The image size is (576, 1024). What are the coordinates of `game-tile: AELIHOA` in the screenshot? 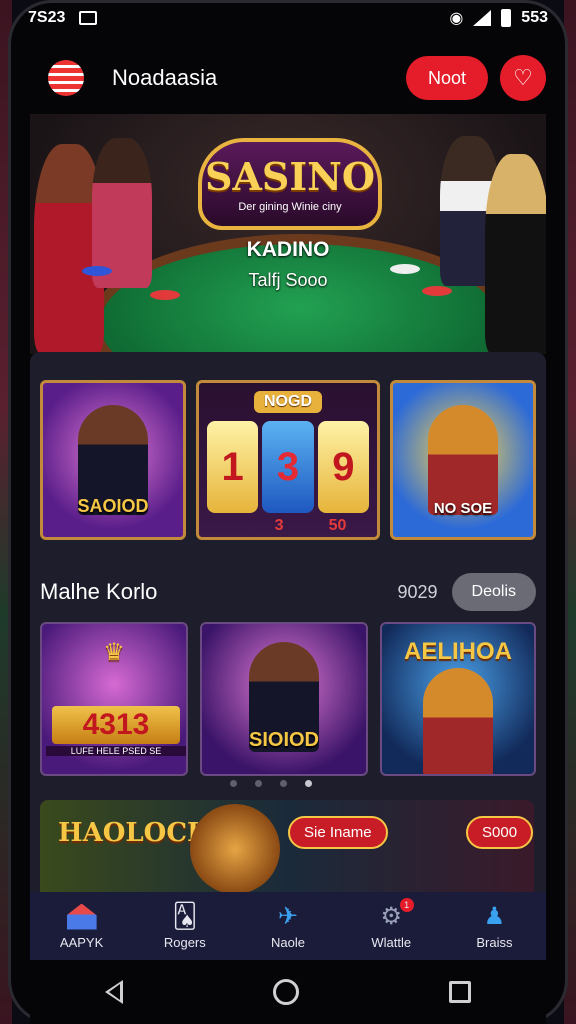 It's located at (458, 699).